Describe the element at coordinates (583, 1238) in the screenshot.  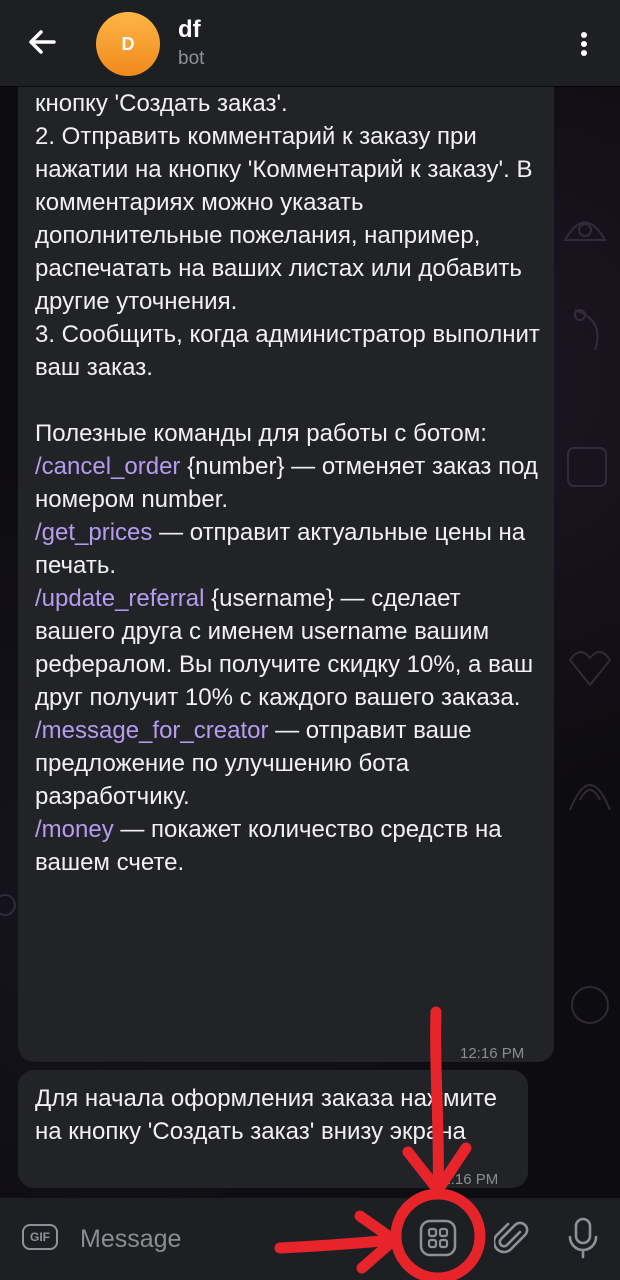
I see `microphone-icon` at that location.